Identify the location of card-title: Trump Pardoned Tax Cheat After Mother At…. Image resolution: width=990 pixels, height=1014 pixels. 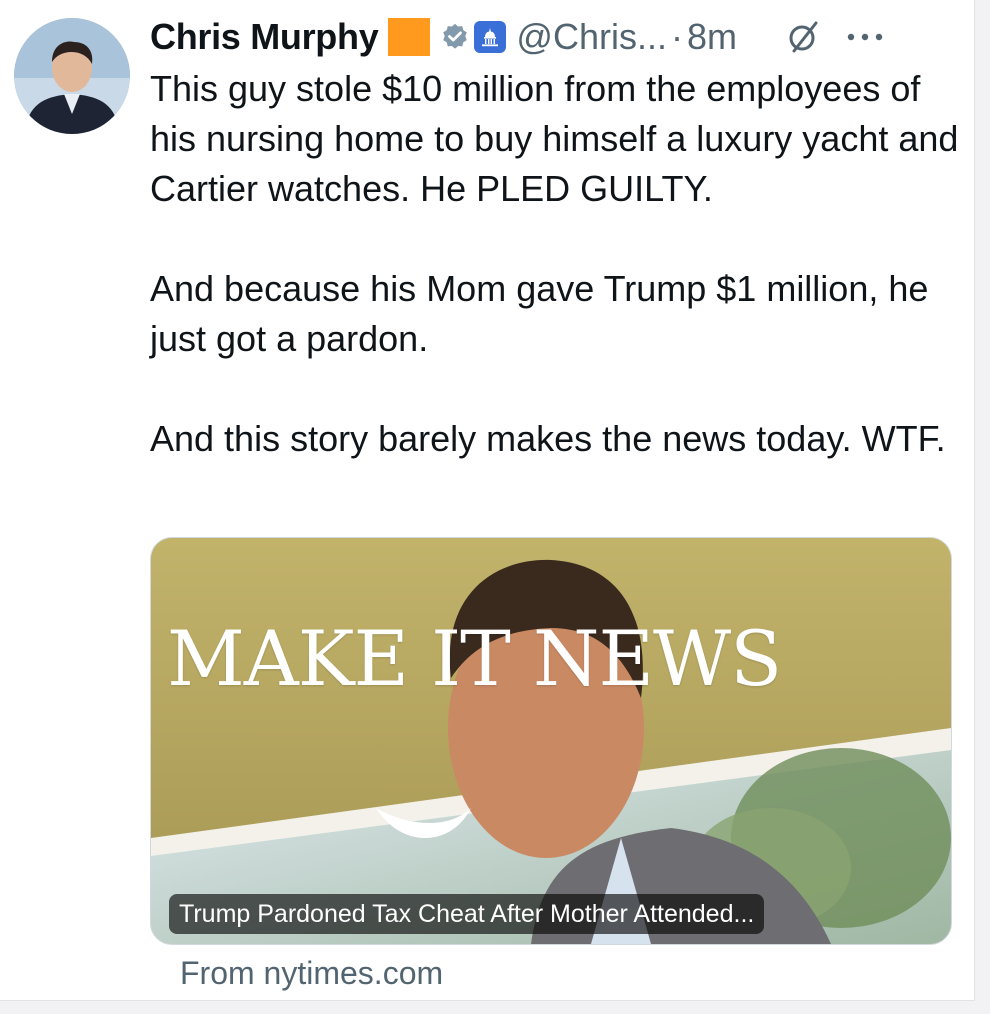
(467, 914).